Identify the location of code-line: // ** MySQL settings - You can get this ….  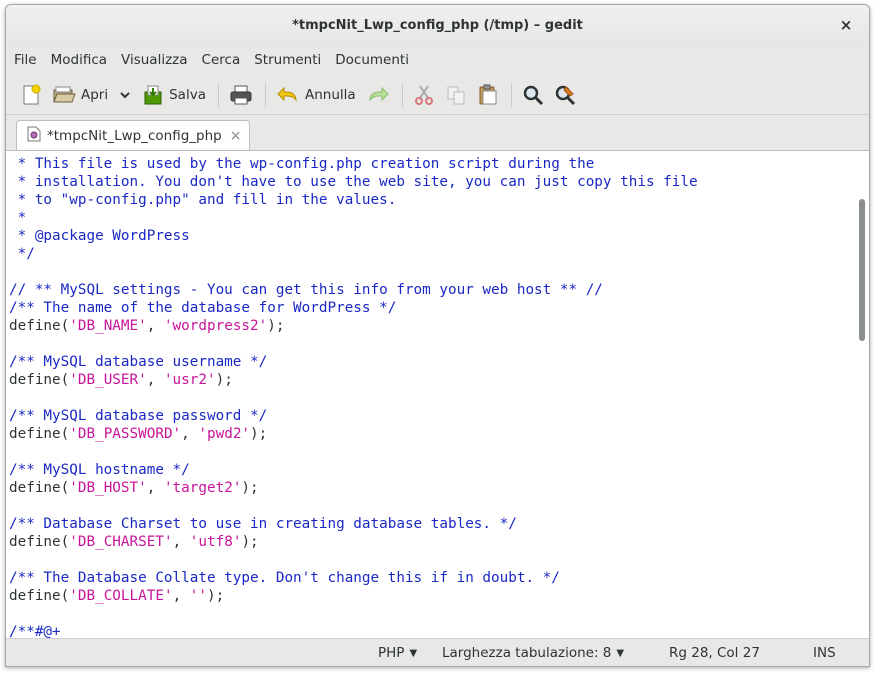
(353, 290).